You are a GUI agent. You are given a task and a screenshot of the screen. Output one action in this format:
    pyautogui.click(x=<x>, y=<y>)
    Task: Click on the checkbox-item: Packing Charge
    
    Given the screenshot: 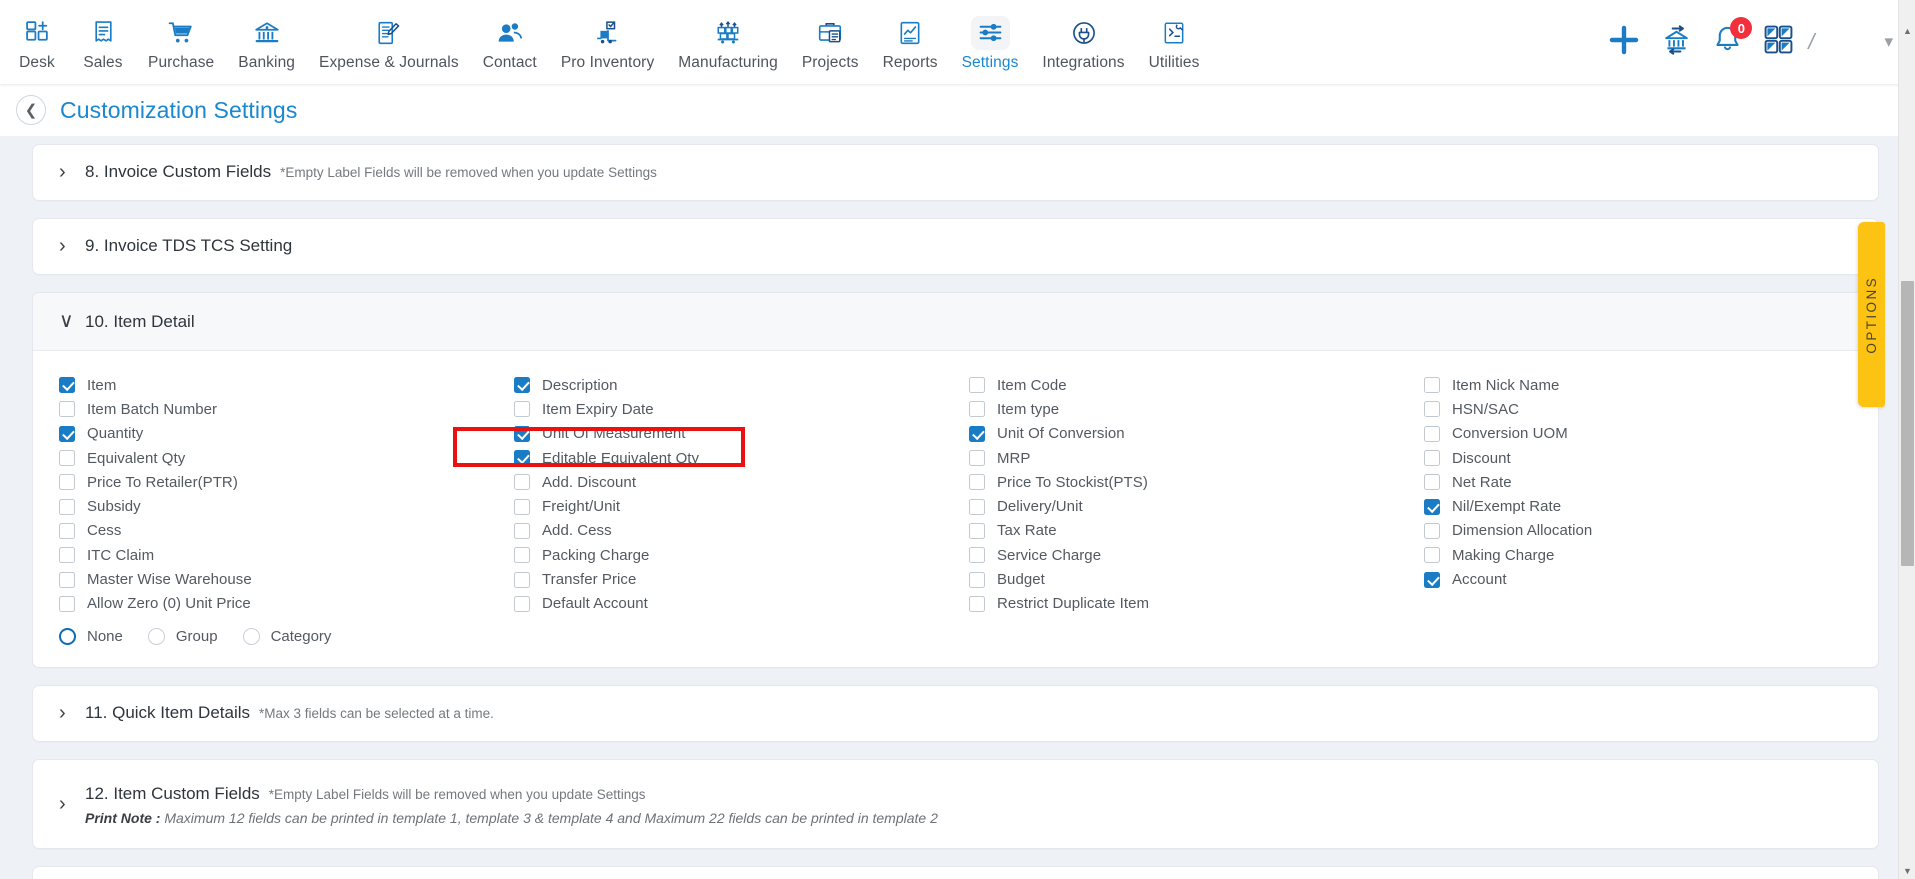 What is the action you would take?
    pyautogui.click(x=741, y=555)
    